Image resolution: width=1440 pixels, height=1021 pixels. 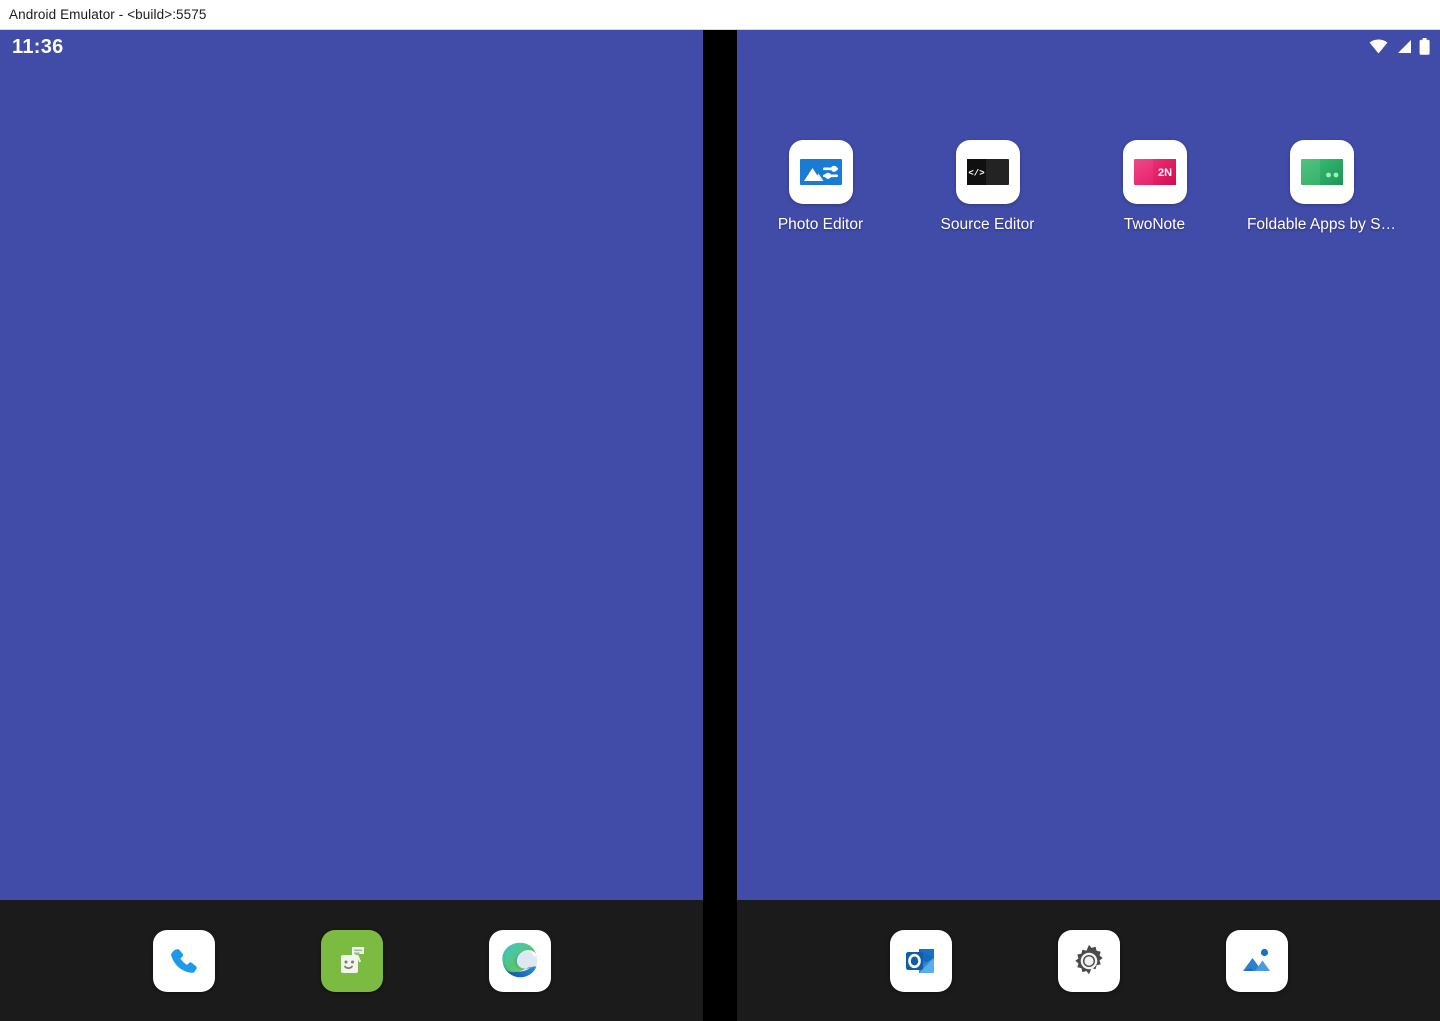 I want to click on svg-text: 2N, so click(x=1164, y=173).